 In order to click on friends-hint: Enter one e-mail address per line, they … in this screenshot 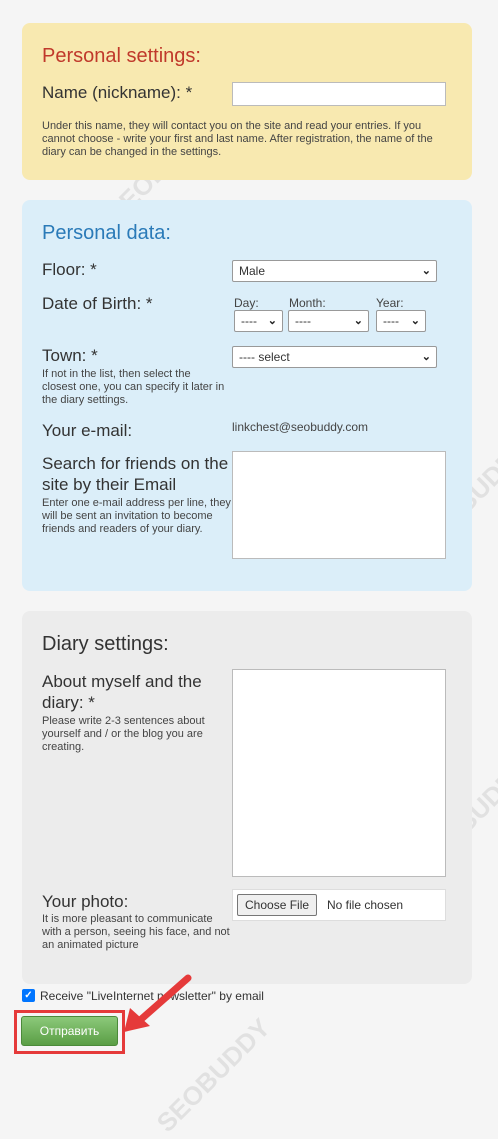, I will do `click(136, 516)`.